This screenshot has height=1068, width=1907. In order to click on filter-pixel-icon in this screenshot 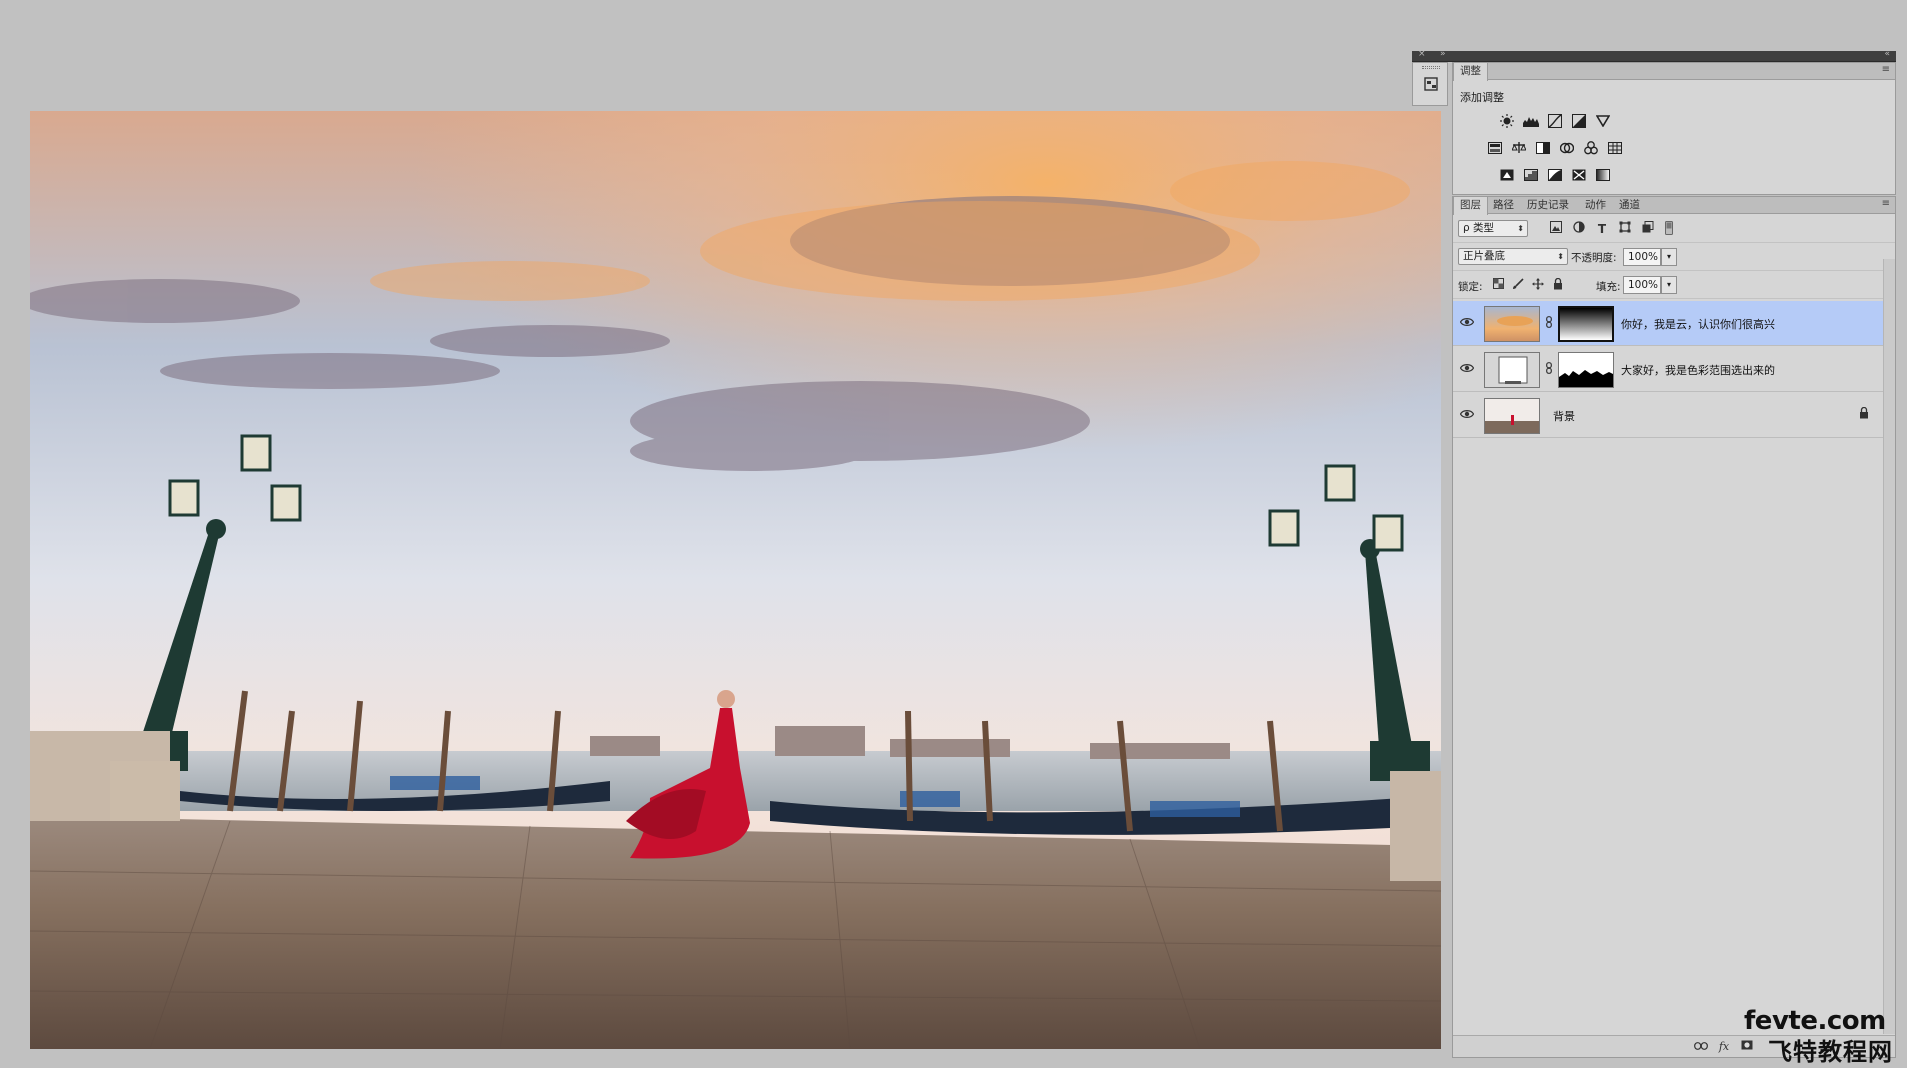, I will do `click(1556, 229)`.